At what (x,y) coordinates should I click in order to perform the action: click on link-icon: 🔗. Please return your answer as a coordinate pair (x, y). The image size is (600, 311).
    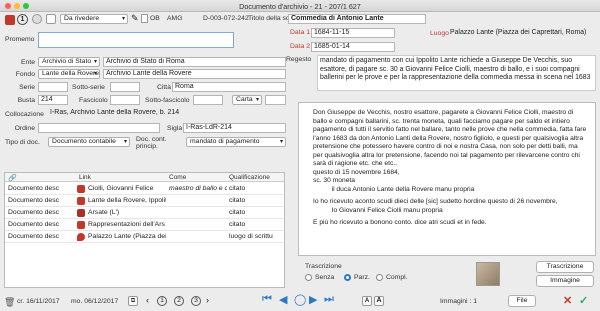
    Looking at the image, I should click on (12, 178).